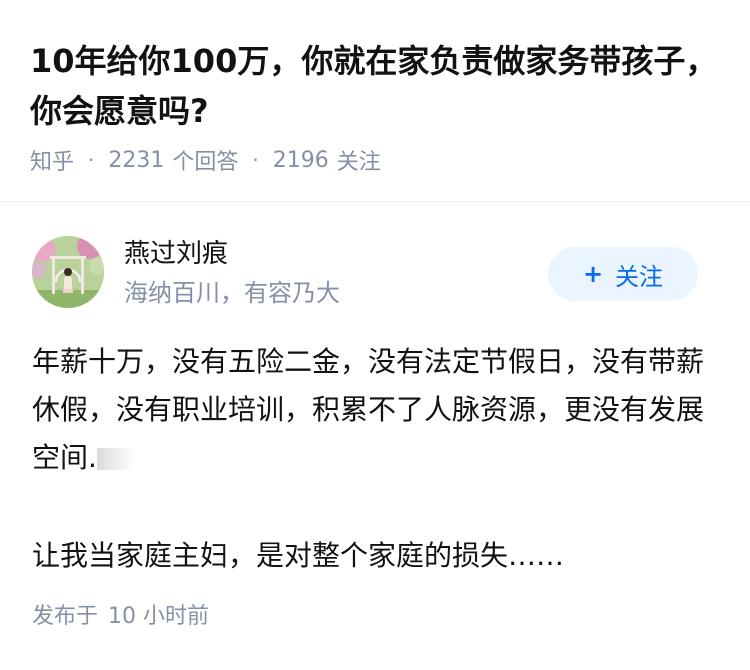 Image resolution: width=750 pixels, height=670 pixels. I want to click on author-headline: 海纳百川，有容乃大, so click(232, 293).